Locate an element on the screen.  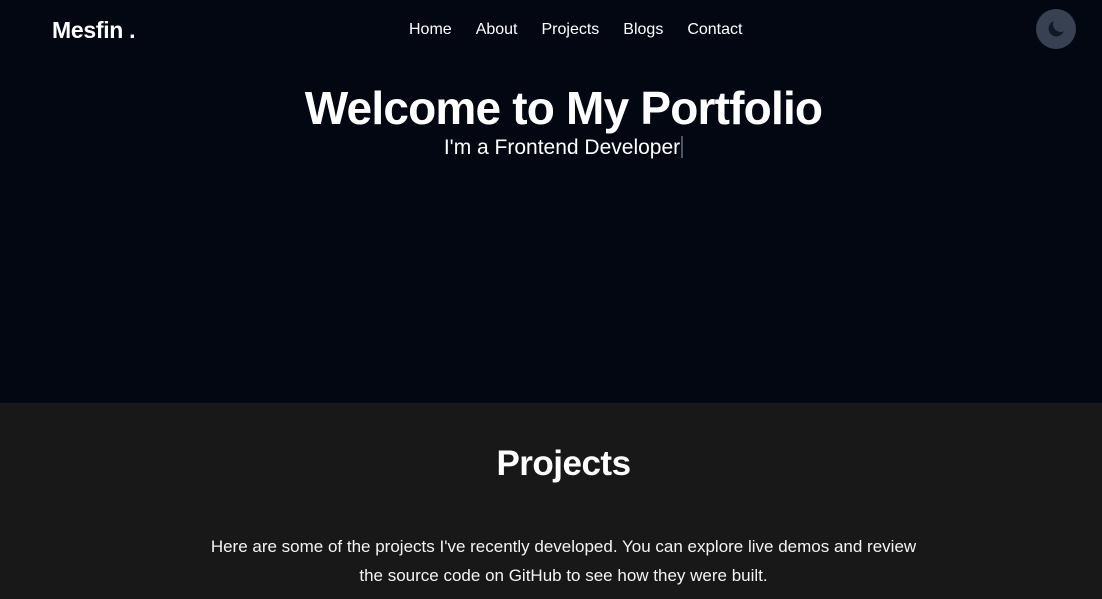
typing-caret is located at coordinates (682, 147).